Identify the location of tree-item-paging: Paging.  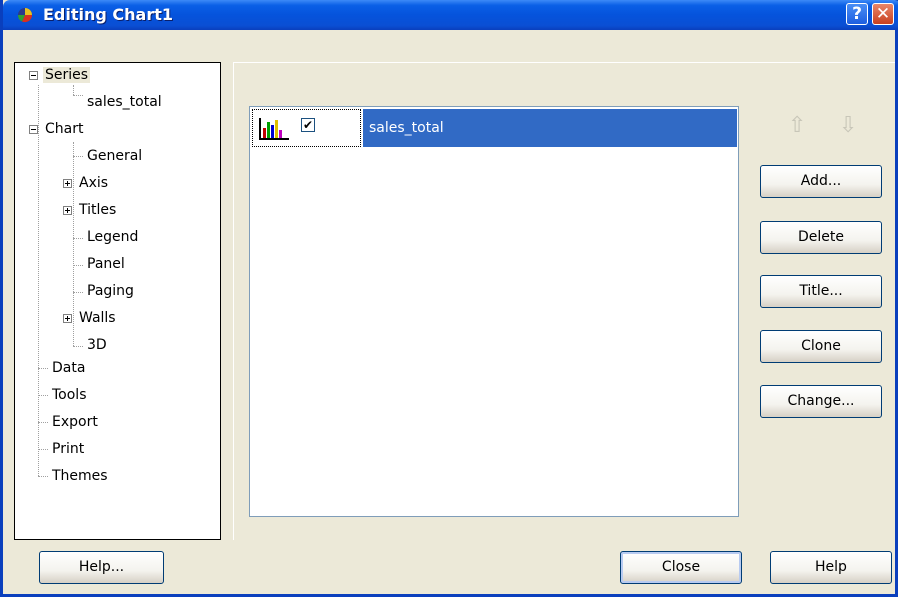
(110, 291).